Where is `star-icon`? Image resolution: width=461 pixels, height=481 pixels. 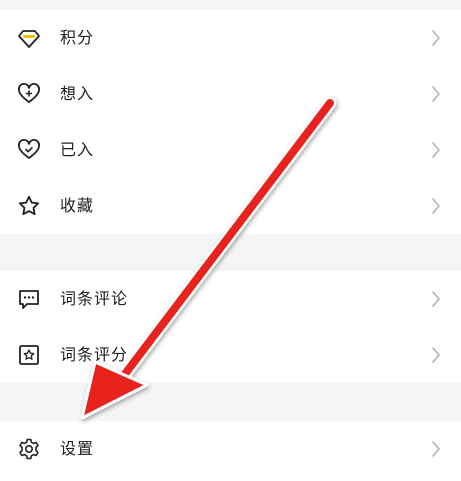 star-icon is located at coordinates (29, 206).